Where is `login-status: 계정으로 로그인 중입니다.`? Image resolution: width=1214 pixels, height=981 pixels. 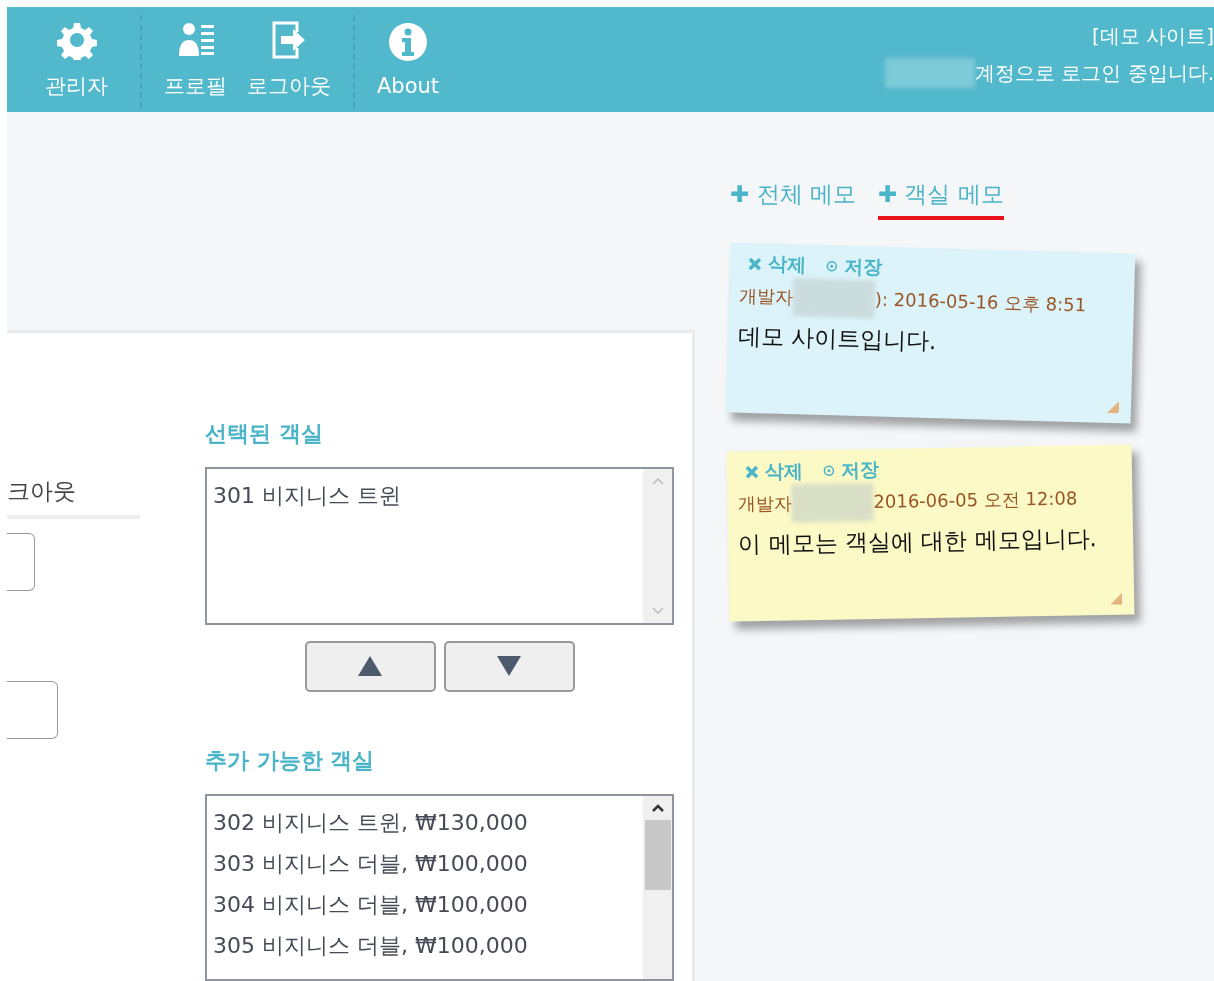 login-status: 계정으로 로그인 중입니다. is located at coordinates (1094, 73).